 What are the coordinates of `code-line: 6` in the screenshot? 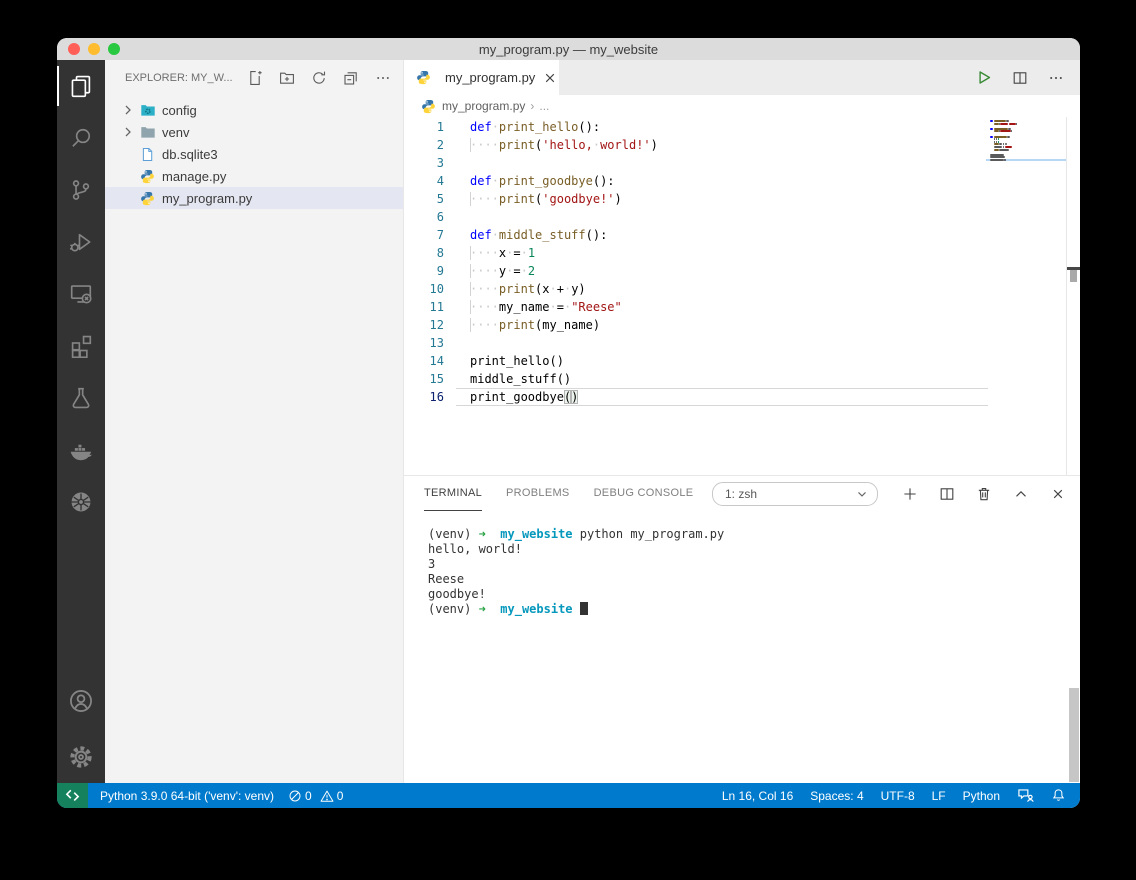 It's located at (695, 217).